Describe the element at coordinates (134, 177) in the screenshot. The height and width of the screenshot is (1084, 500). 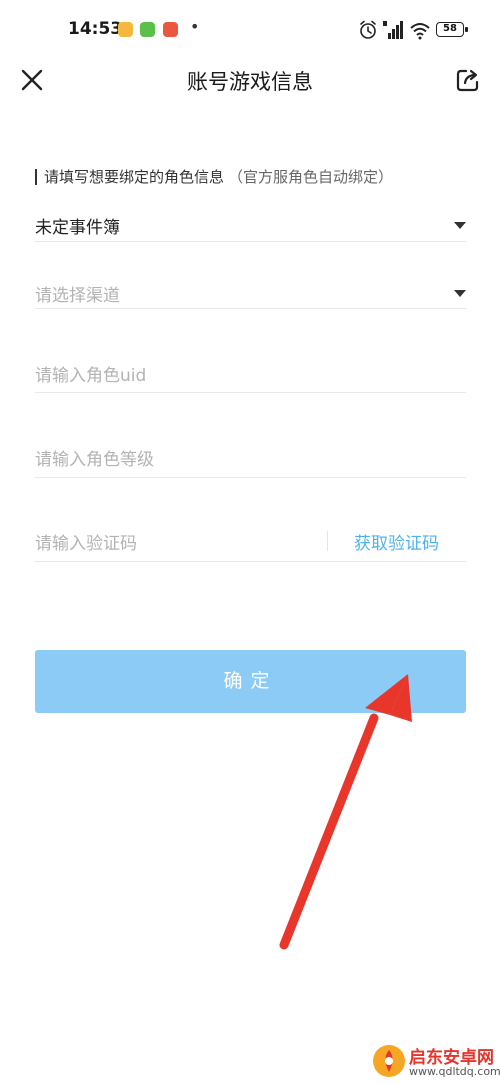
I see `section-label-text: 请填写想要绑定的角色信息` at that location.